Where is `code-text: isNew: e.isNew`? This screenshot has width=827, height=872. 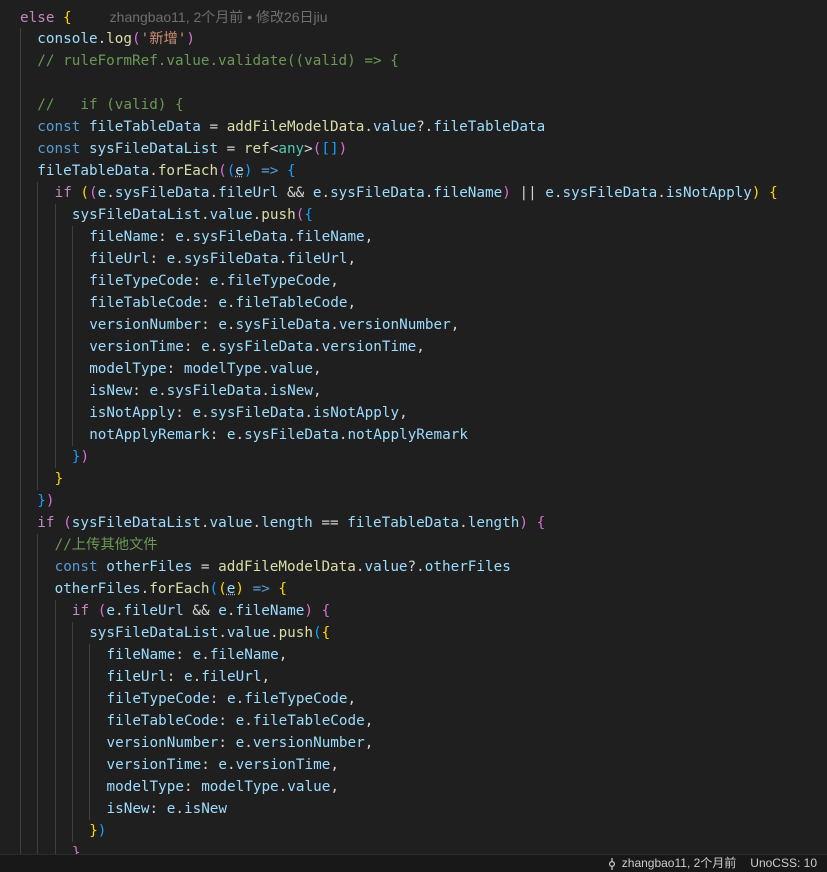
code-text: isNew: e.isNew is located at coordinates (167, 809).